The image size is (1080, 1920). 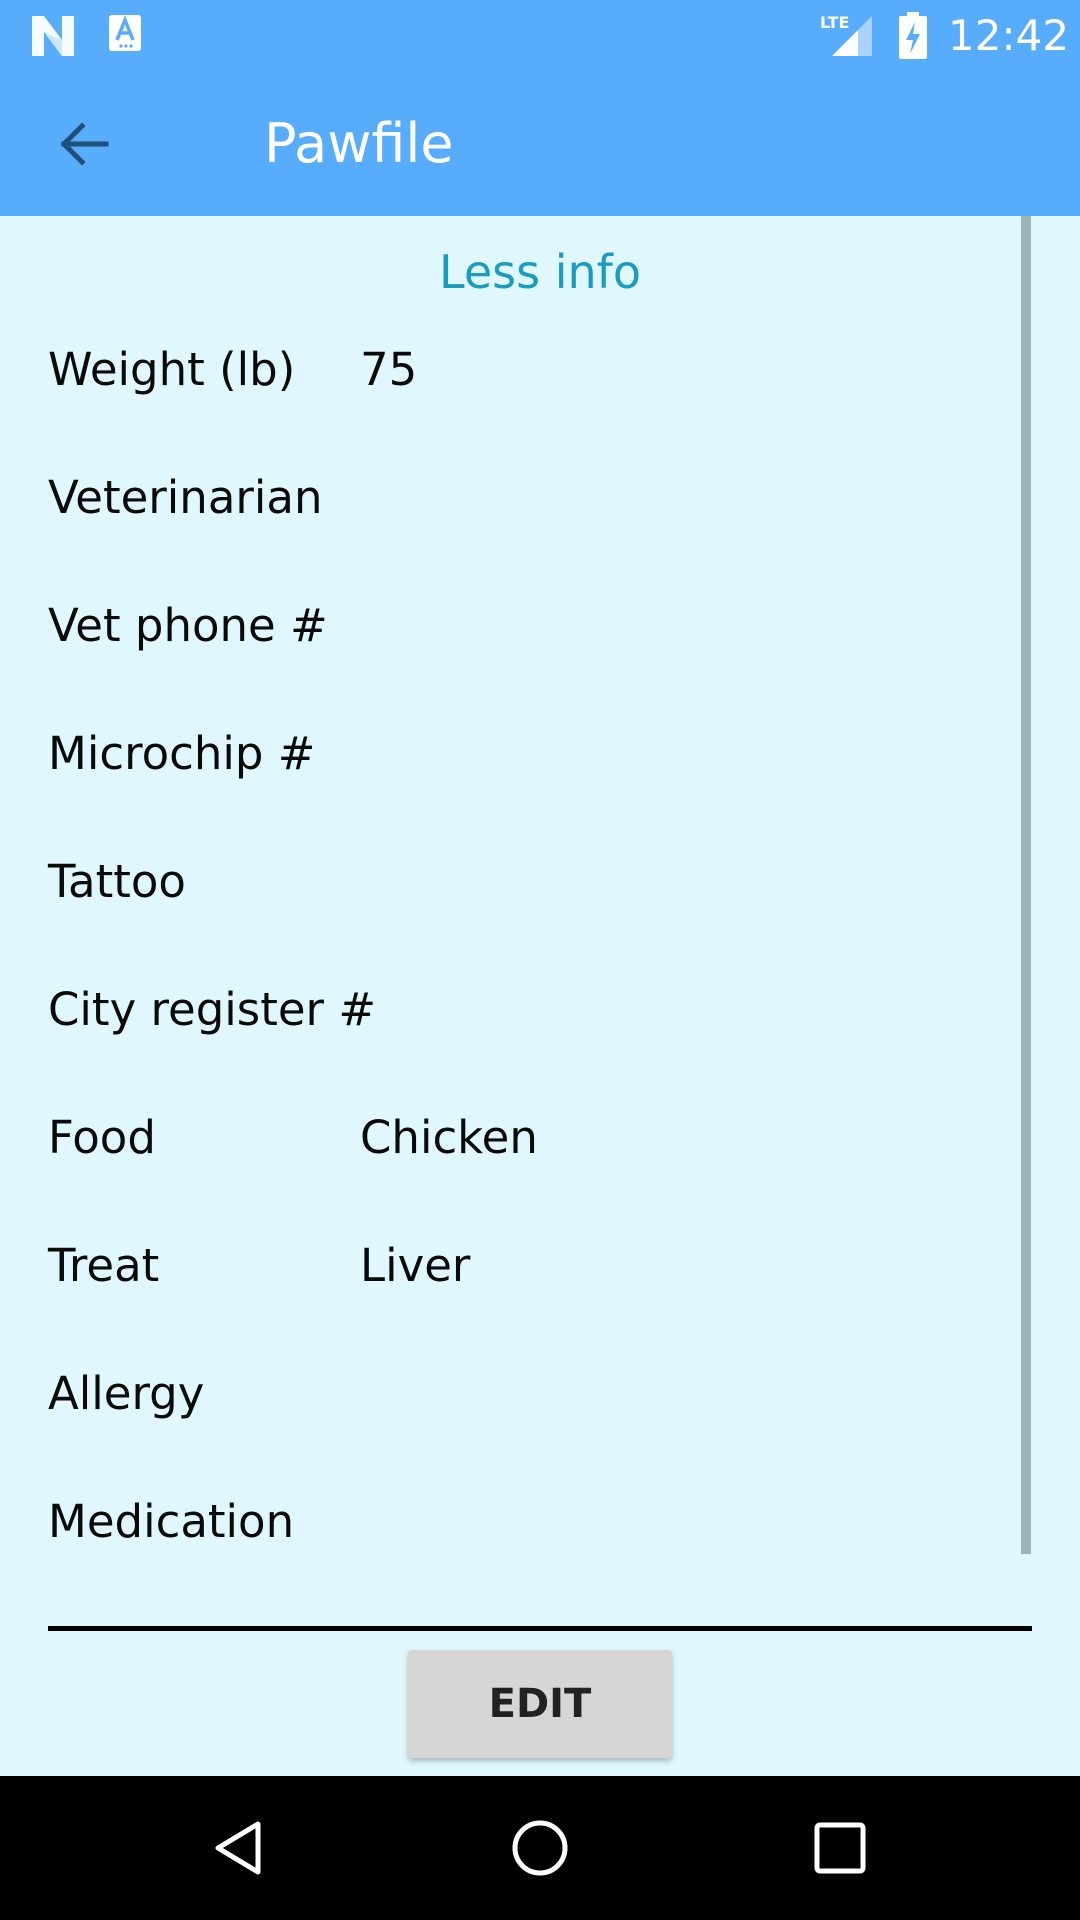 I want to click on nav-back-button, so click(x=240, y=1848).